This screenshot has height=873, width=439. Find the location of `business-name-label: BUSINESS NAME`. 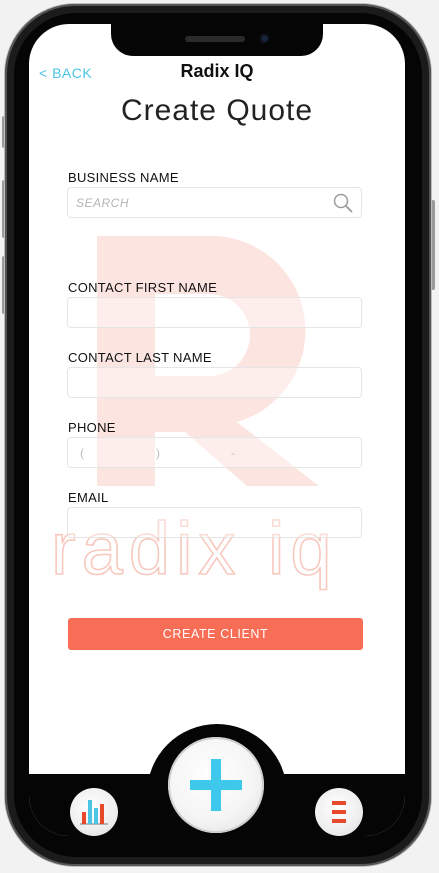

business-name-label: BUSINESS NAME is located at coordinates (123, 177).